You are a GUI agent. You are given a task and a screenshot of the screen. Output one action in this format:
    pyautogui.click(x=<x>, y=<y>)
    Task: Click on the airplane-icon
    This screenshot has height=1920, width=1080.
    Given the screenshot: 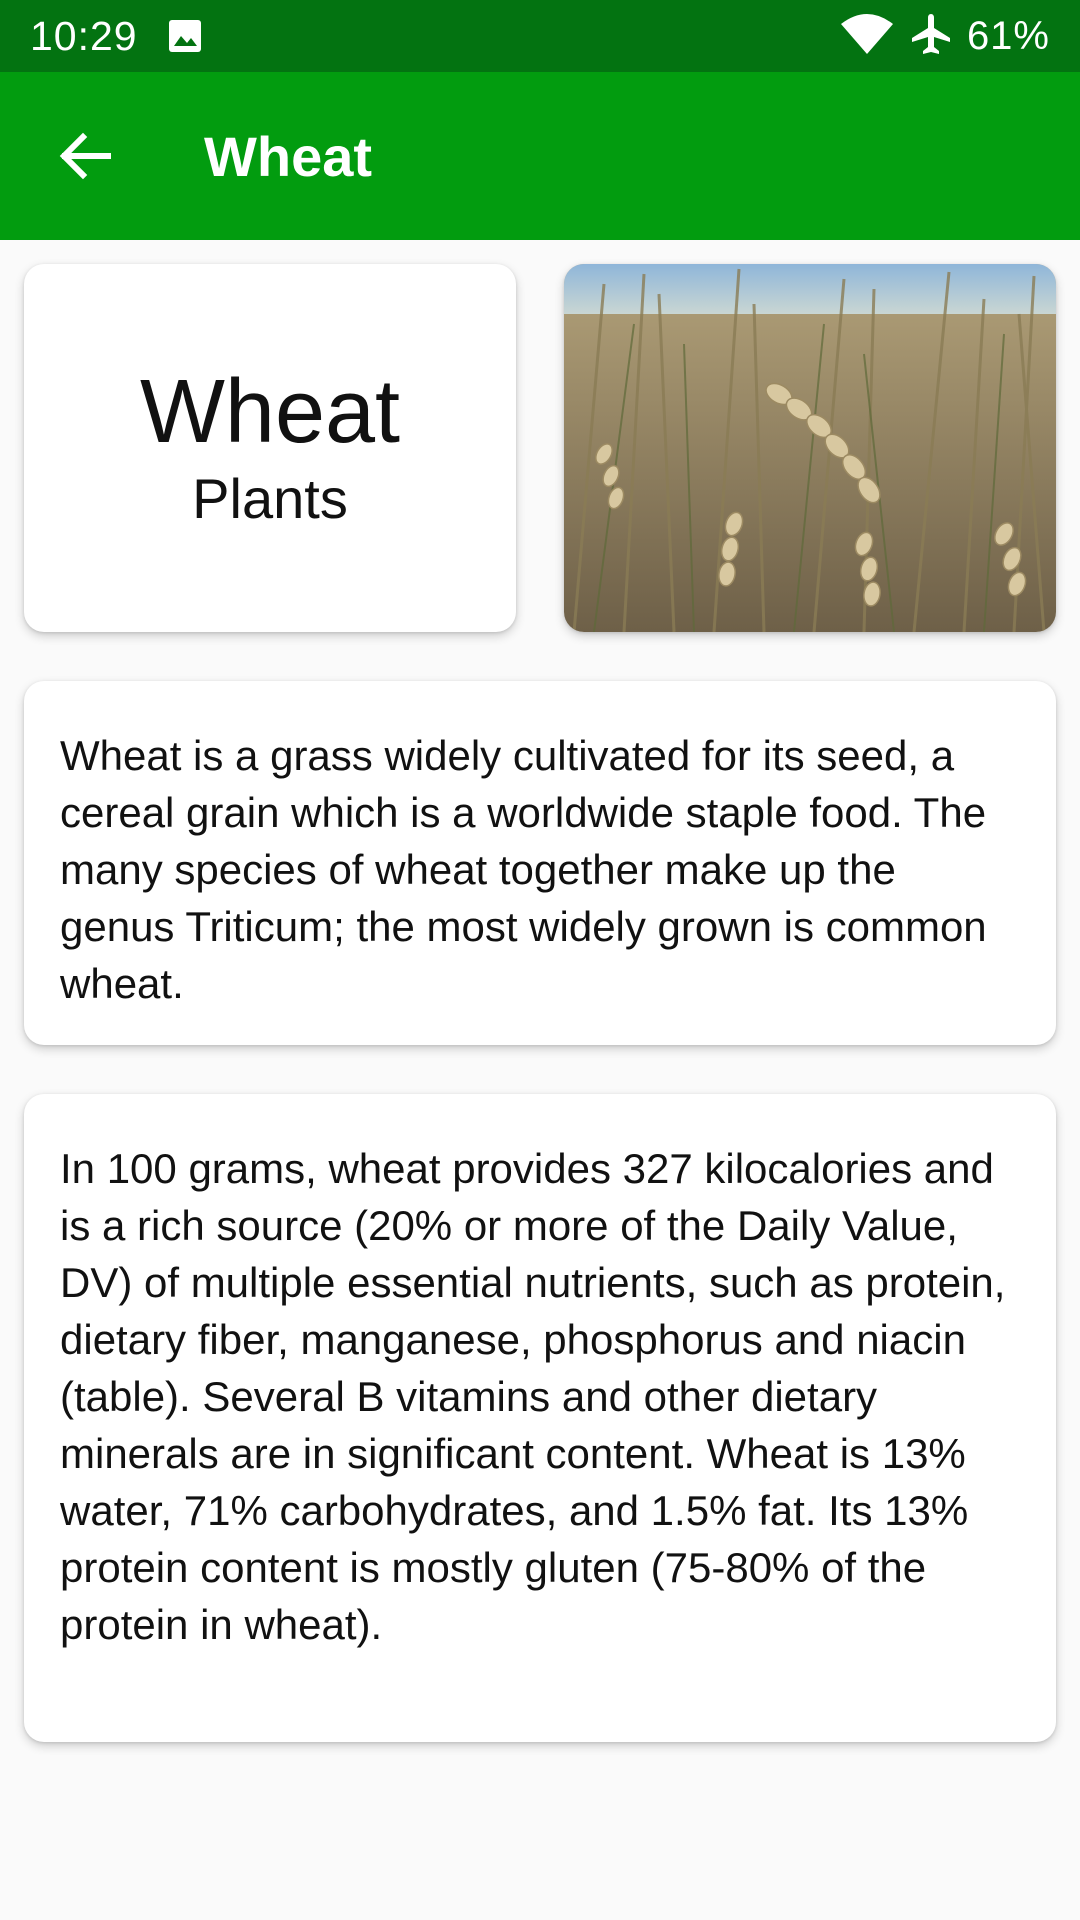 What is the action you would take?
    pyautogui.click(x=931, y=36)
    